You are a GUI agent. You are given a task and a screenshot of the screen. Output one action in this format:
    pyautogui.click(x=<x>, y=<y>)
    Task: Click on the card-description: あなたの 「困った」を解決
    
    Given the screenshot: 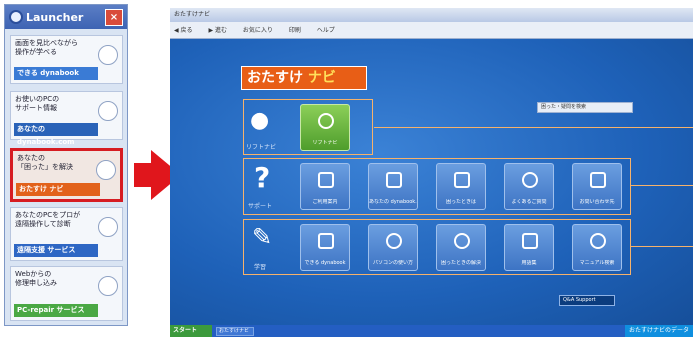 What is the action you would take?
    pyautogui.click(x=45, y=162)
    